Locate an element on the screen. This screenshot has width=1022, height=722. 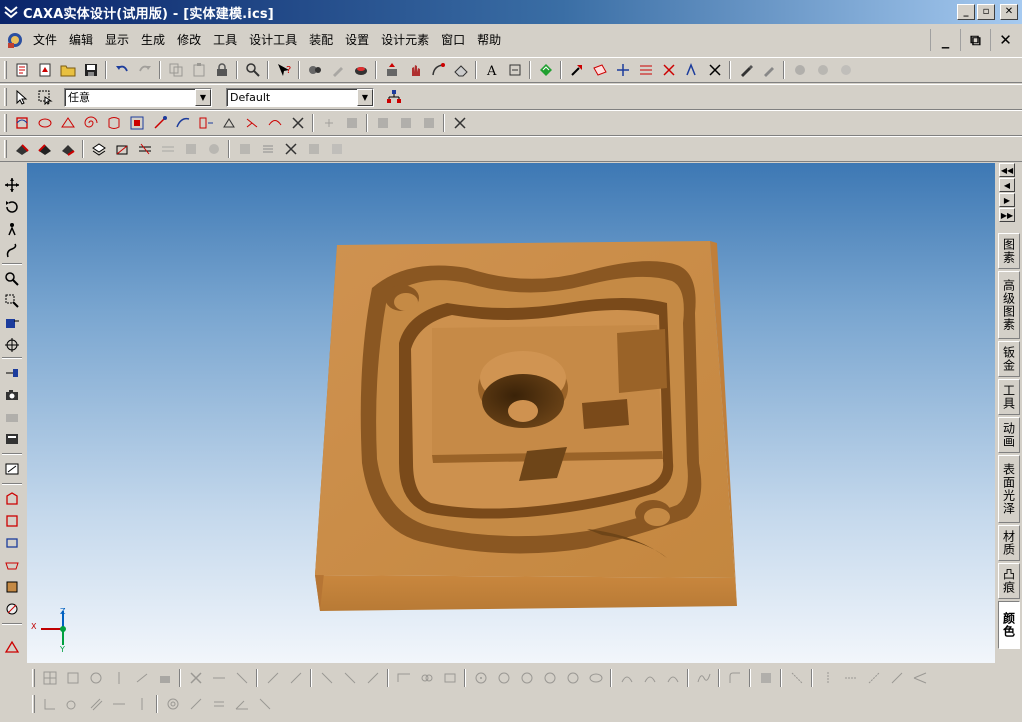
revolve-icon is located at coordinates (44, 149).